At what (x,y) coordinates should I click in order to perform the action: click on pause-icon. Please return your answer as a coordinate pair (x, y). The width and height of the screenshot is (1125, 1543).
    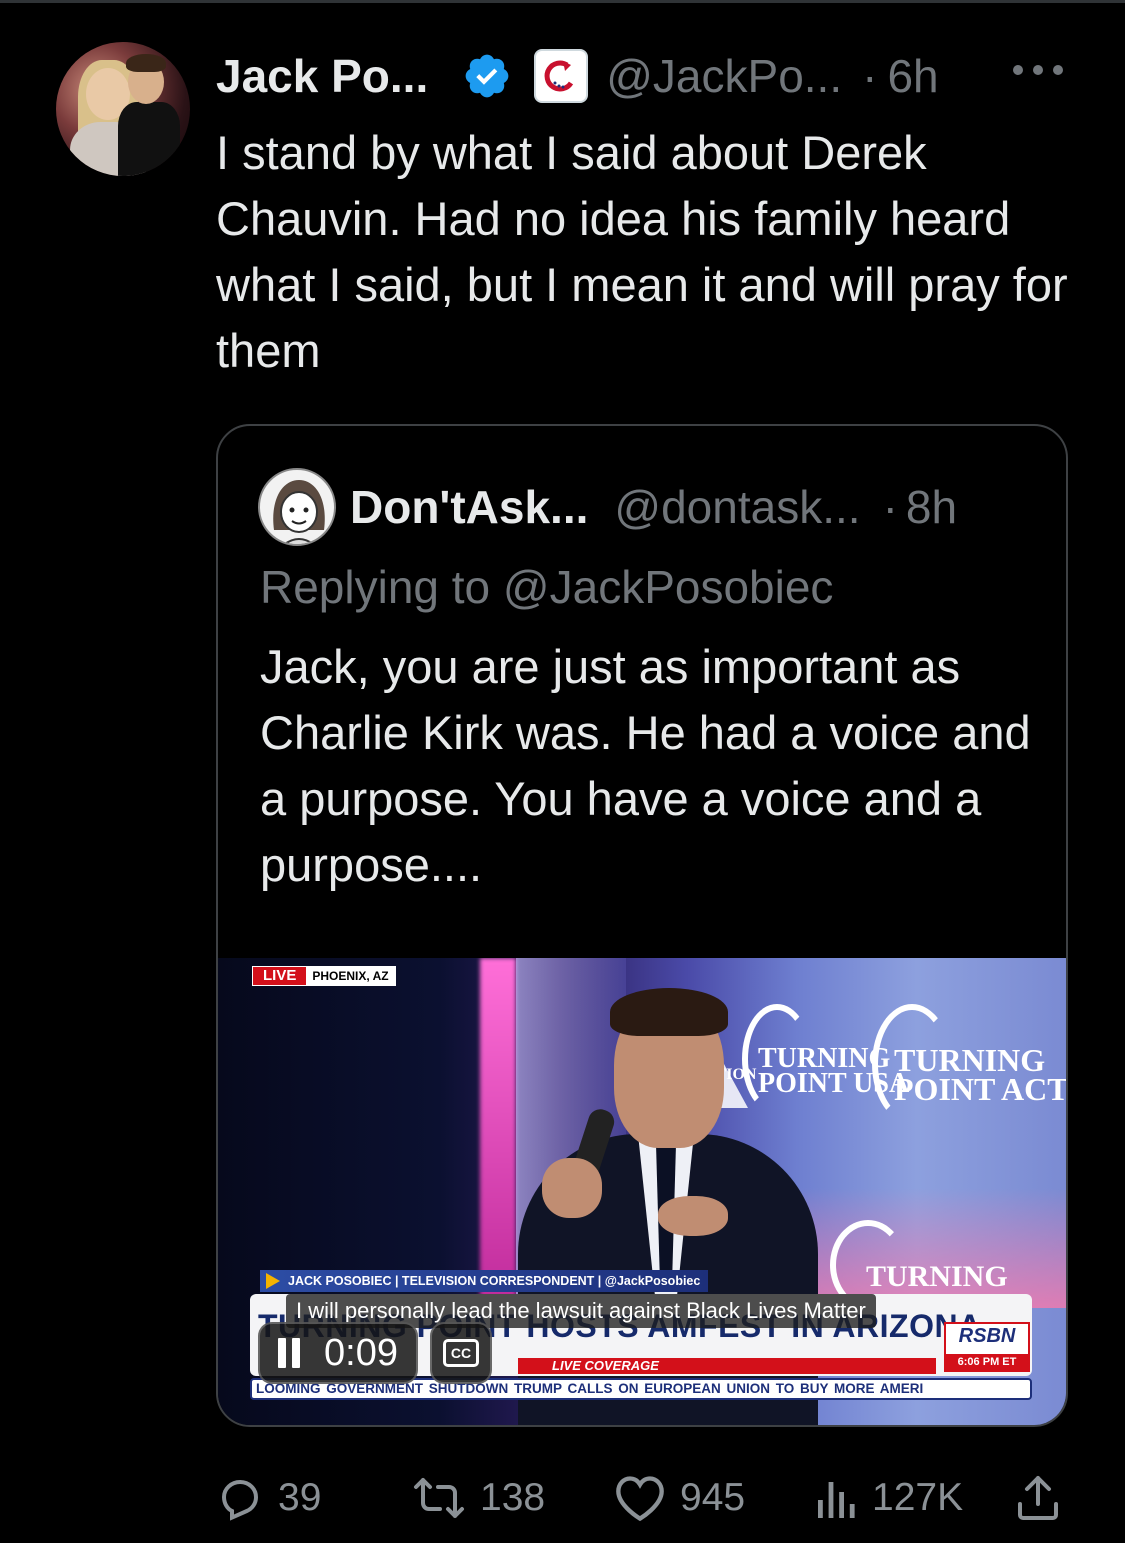
    Looking at the image, I should click on (289, 1353).